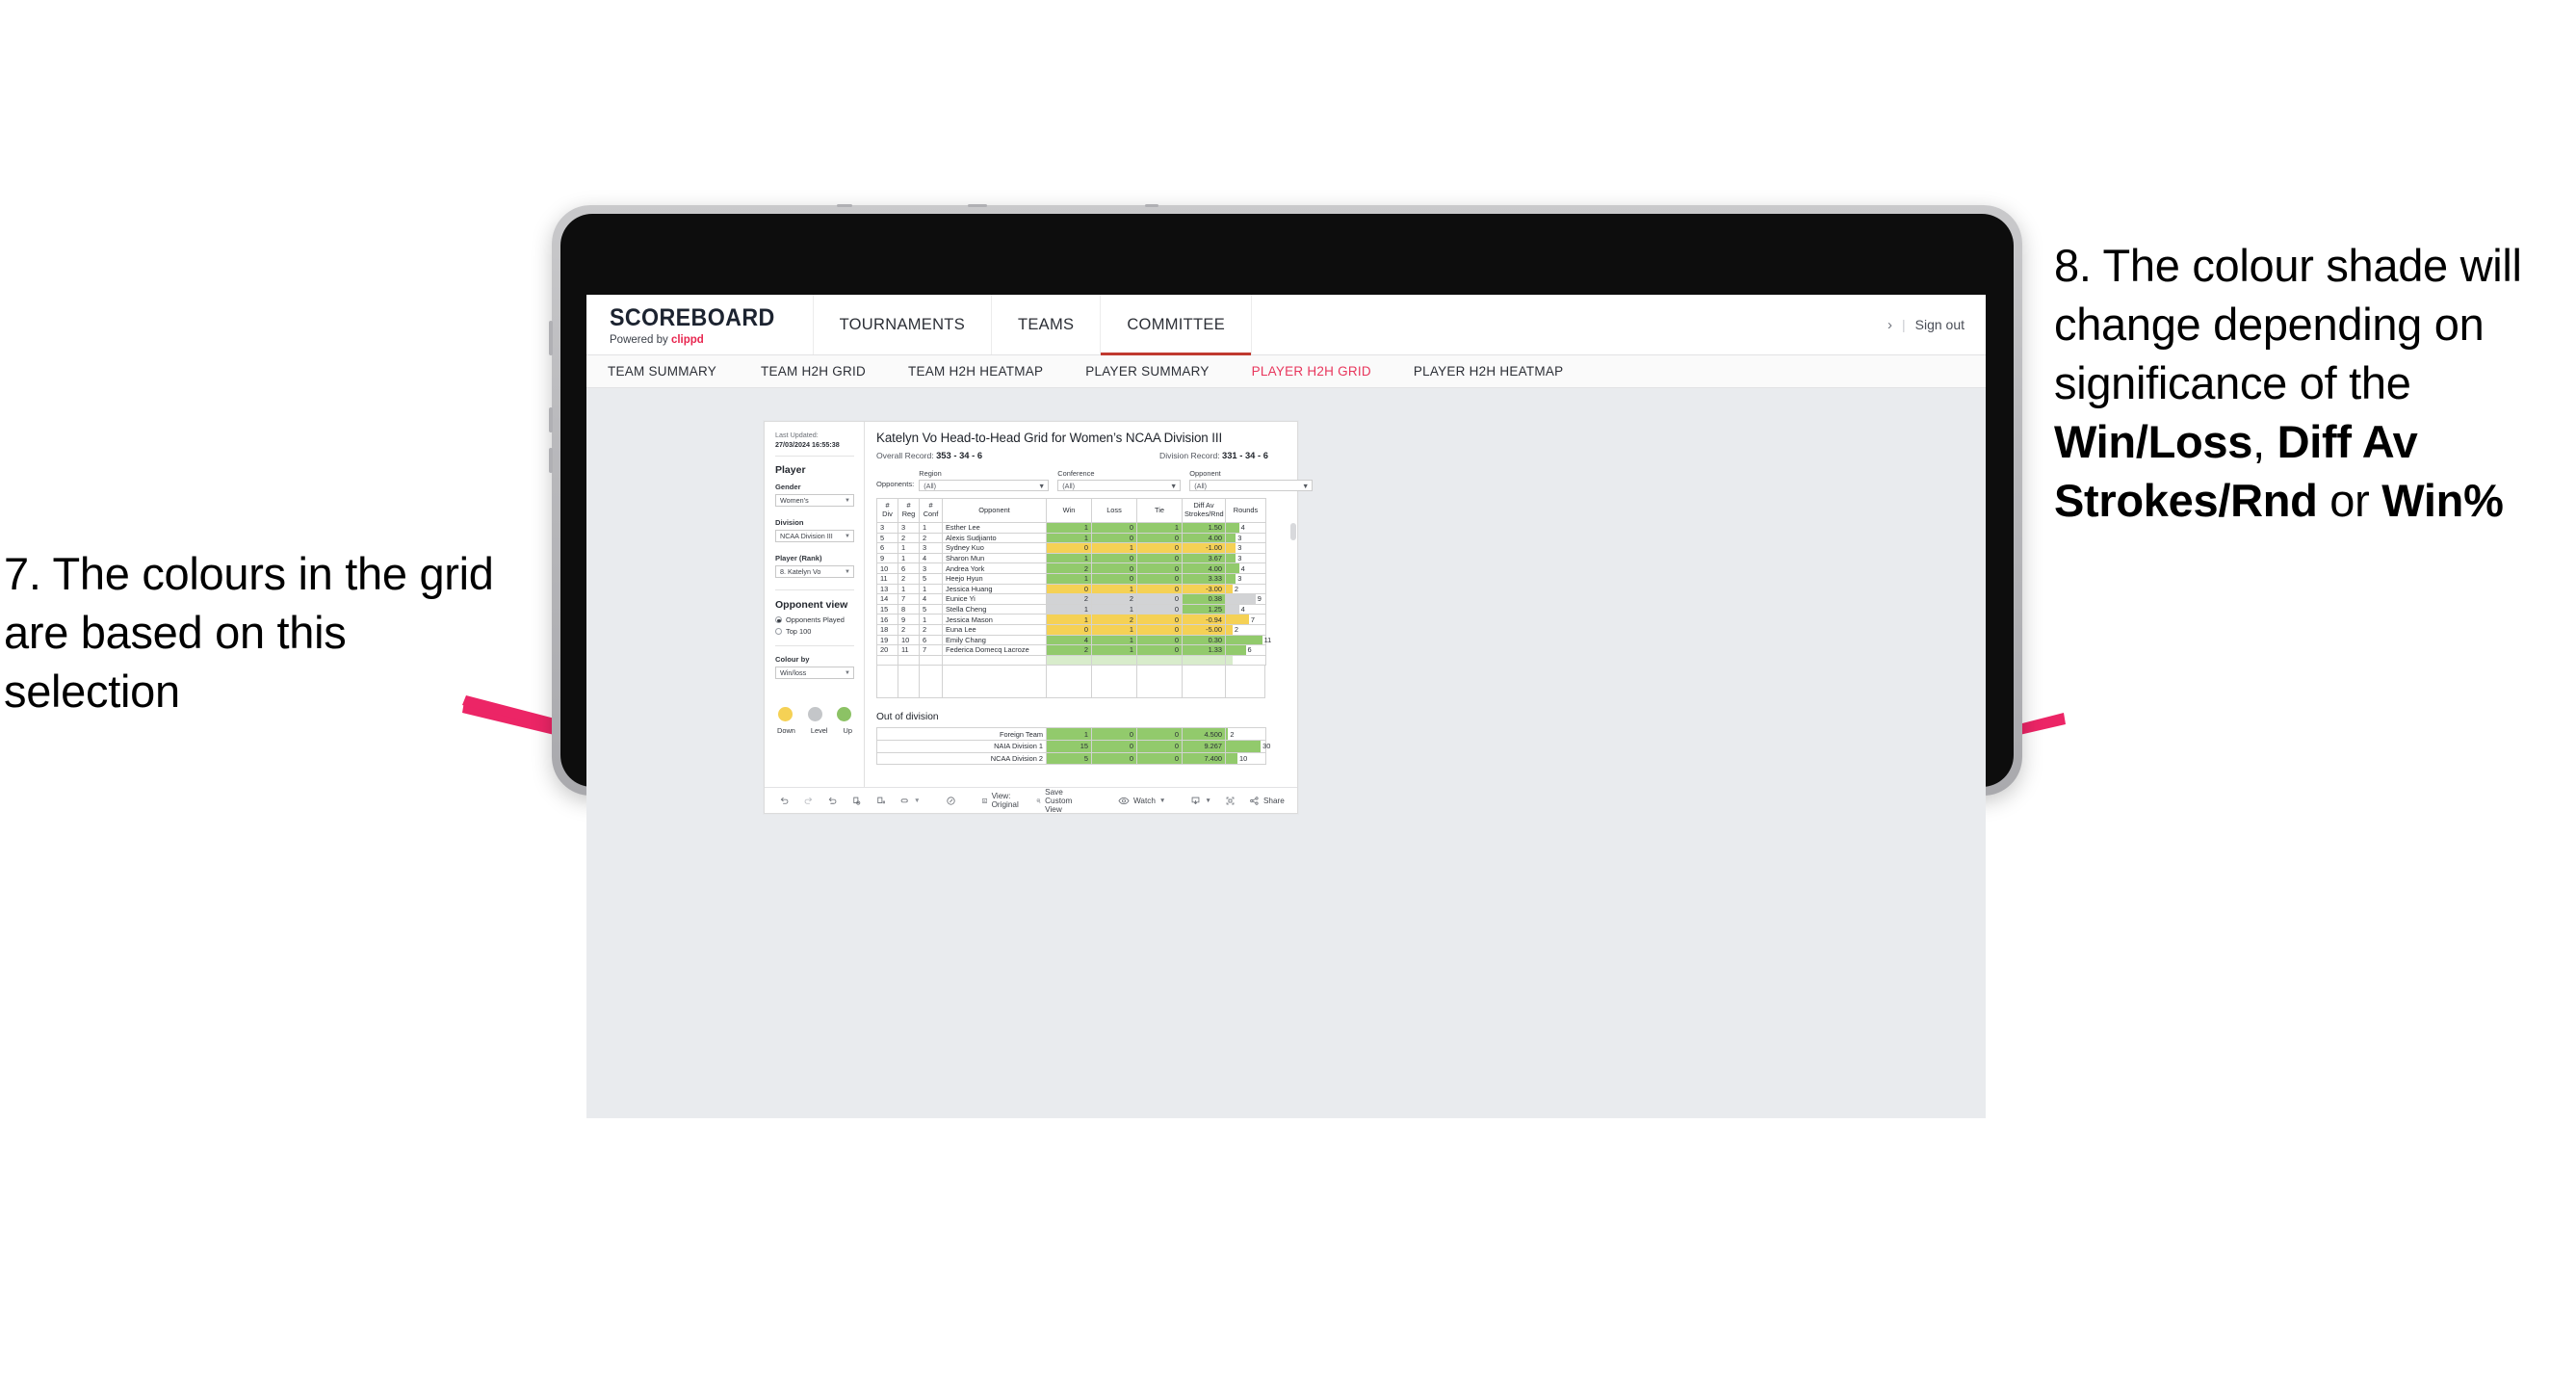 Image resolution: width=2576 pixels, height=1386 pixels. What do you see at coordinates (814, 536) in the screenshot?
I see `division-select: NCAA Division III ▼` at bounding box center [814, 536].